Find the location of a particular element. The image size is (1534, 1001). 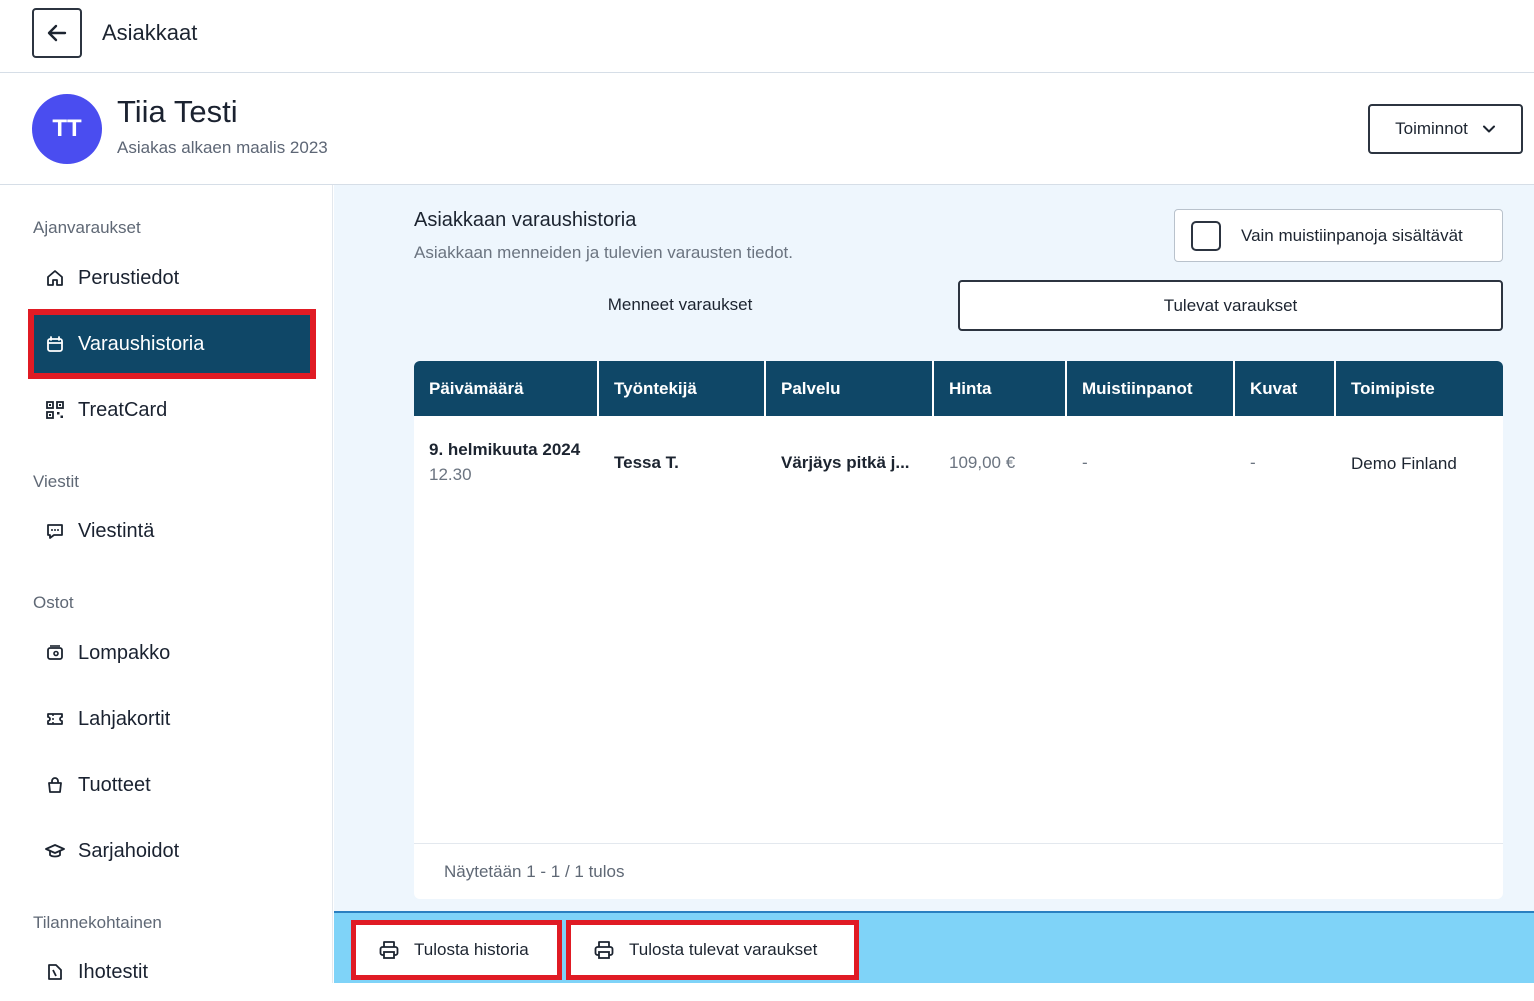

sidebar-item-skin-tests: Ihotestit is located at coordinates (172, 972).